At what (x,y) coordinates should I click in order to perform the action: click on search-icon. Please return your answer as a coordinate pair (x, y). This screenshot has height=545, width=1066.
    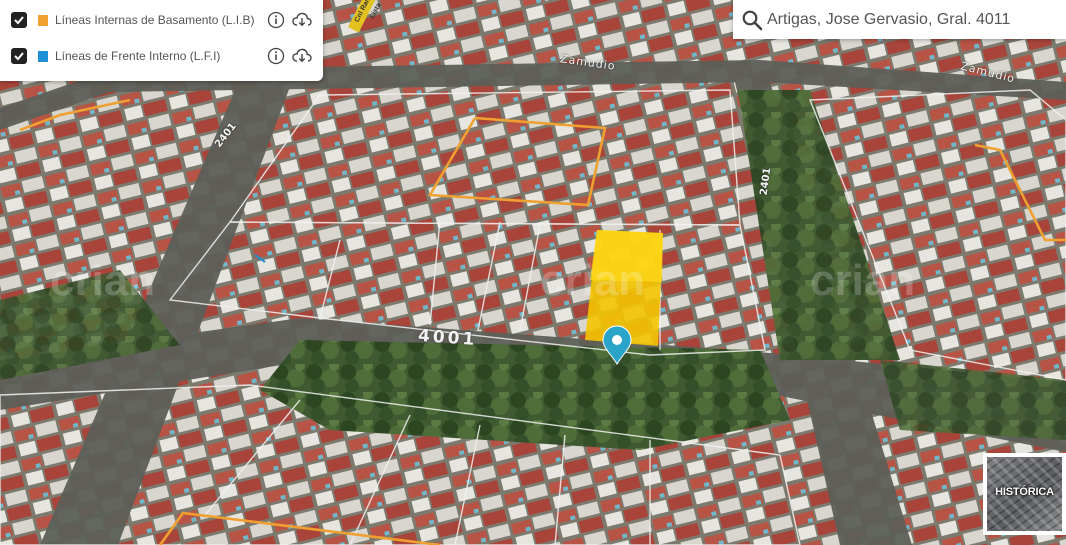
    Looking at the image, I should click on (752, 20).